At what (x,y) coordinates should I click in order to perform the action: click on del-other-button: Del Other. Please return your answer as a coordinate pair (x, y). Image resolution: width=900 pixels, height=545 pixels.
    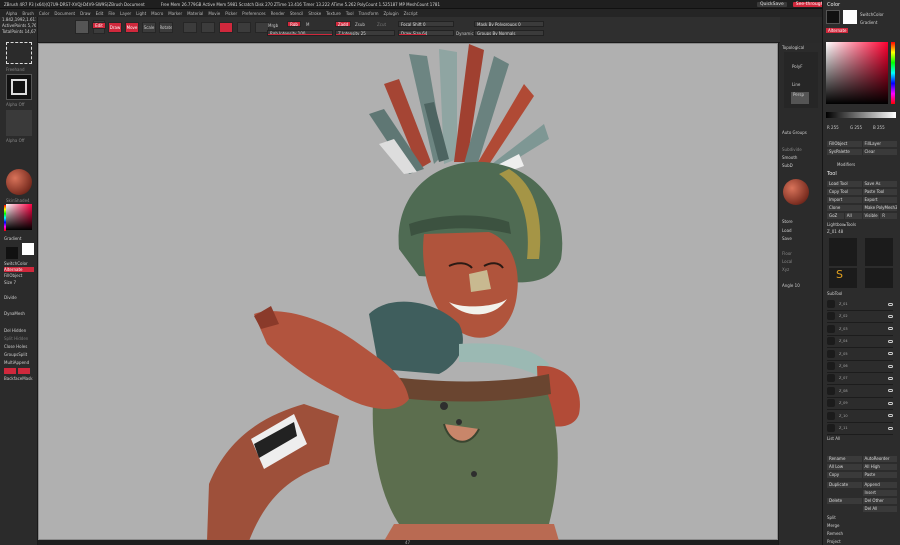
    Looking at the image, I should click on (879, 501).